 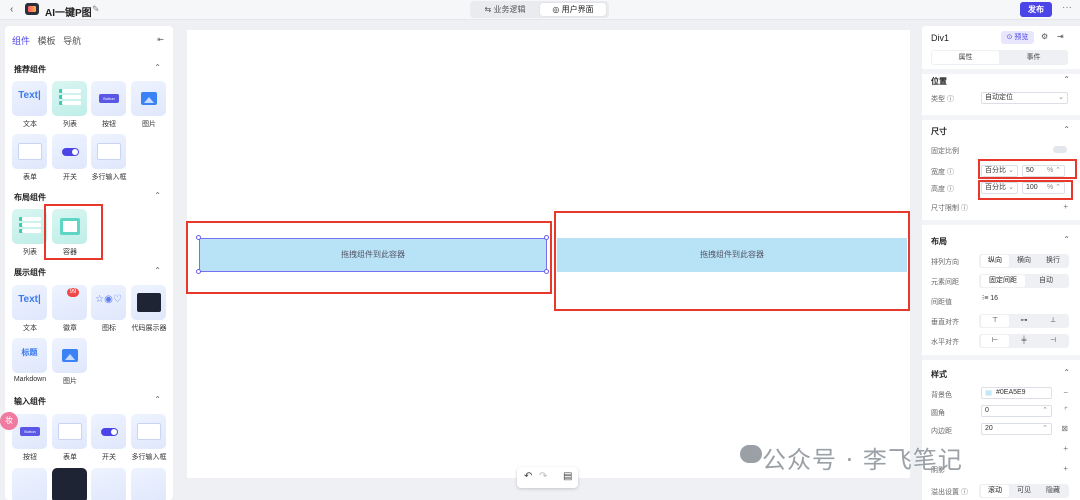 I want to click on component-markdown: 标题, so click(x=29, y=355).